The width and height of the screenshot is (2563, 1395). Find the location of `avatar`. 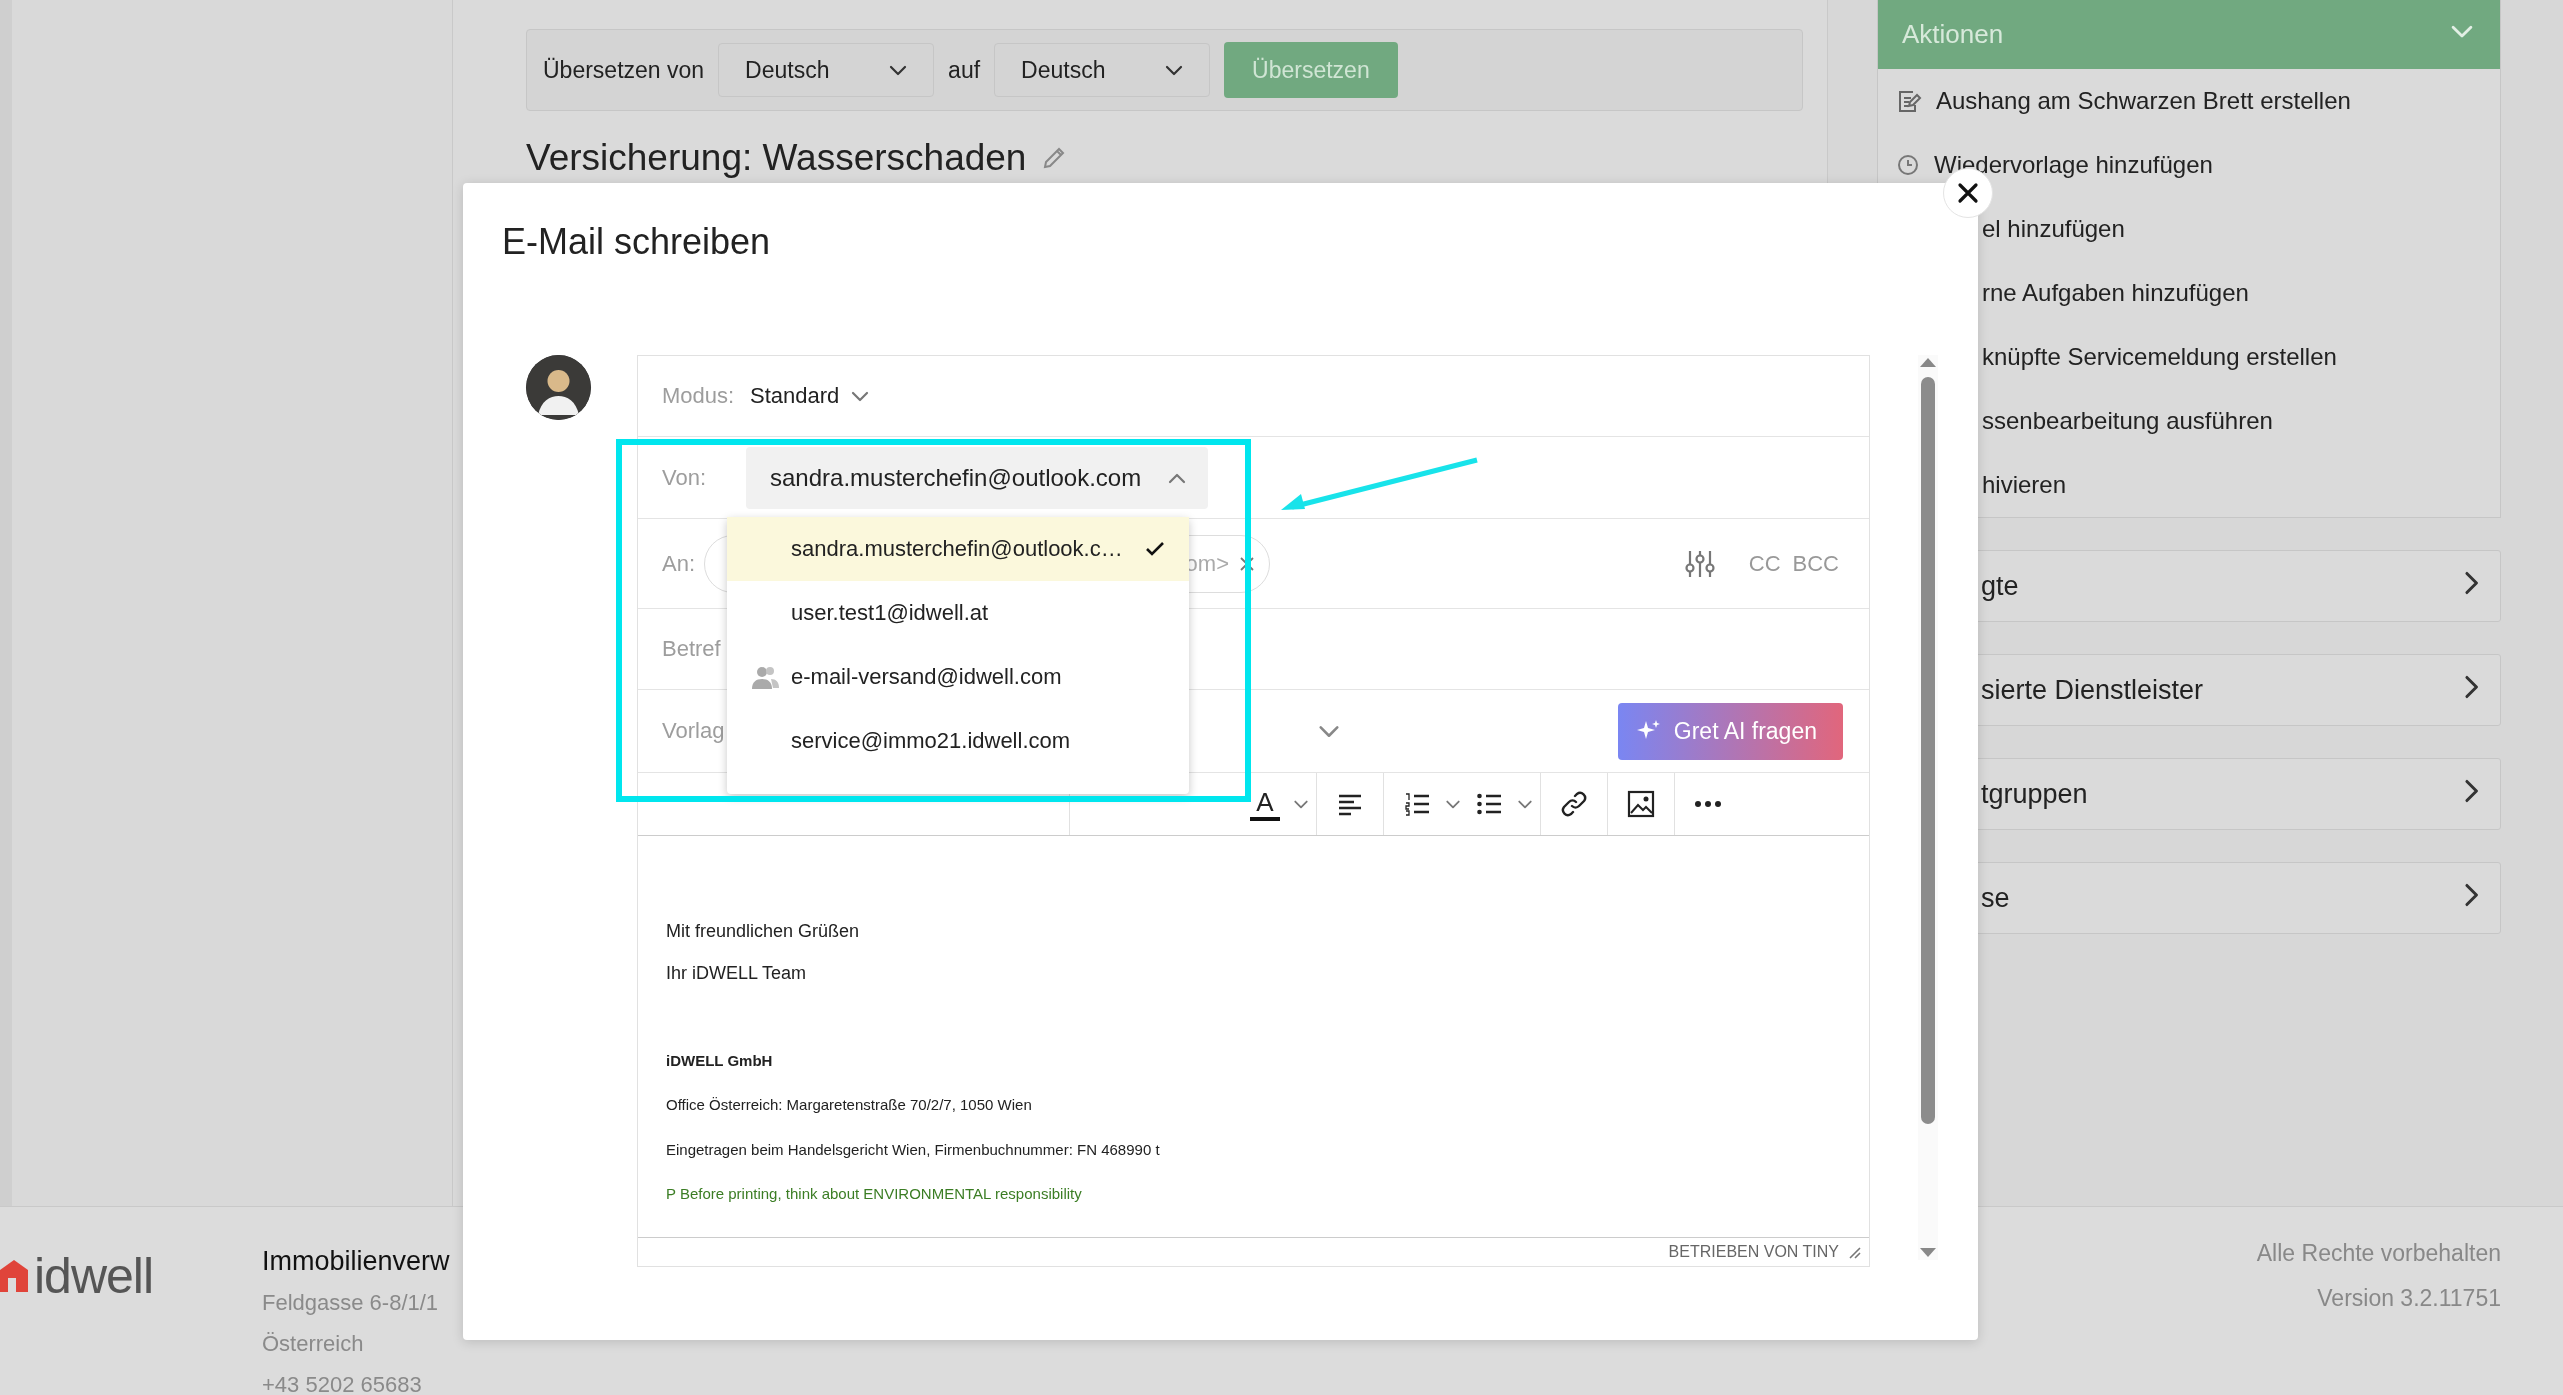

avatar is located at coordinates (558, 387).